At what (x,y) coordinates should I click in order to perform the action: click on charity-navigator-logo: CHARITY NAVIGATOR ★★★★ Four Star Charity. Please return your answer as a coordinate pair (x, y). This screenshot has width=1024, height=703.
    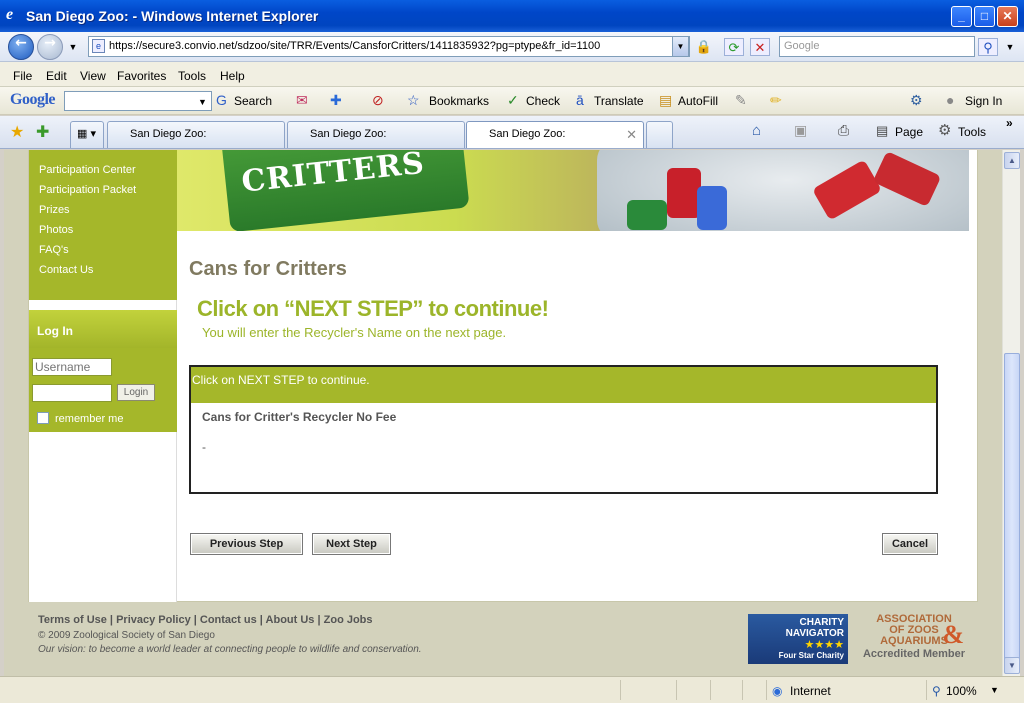
    Looking at the image, I should click on (798, 639).